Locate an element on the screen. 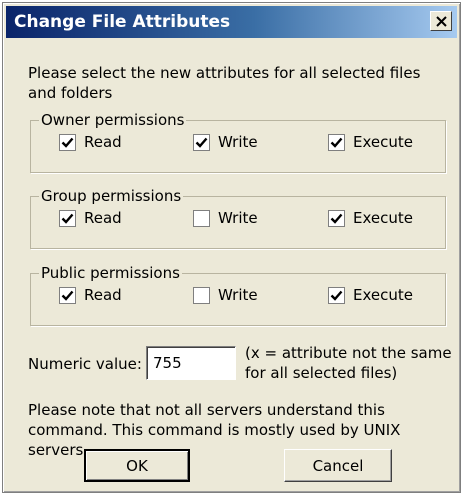  group-write-checkbox: Write is located at coordinates (225, 218).